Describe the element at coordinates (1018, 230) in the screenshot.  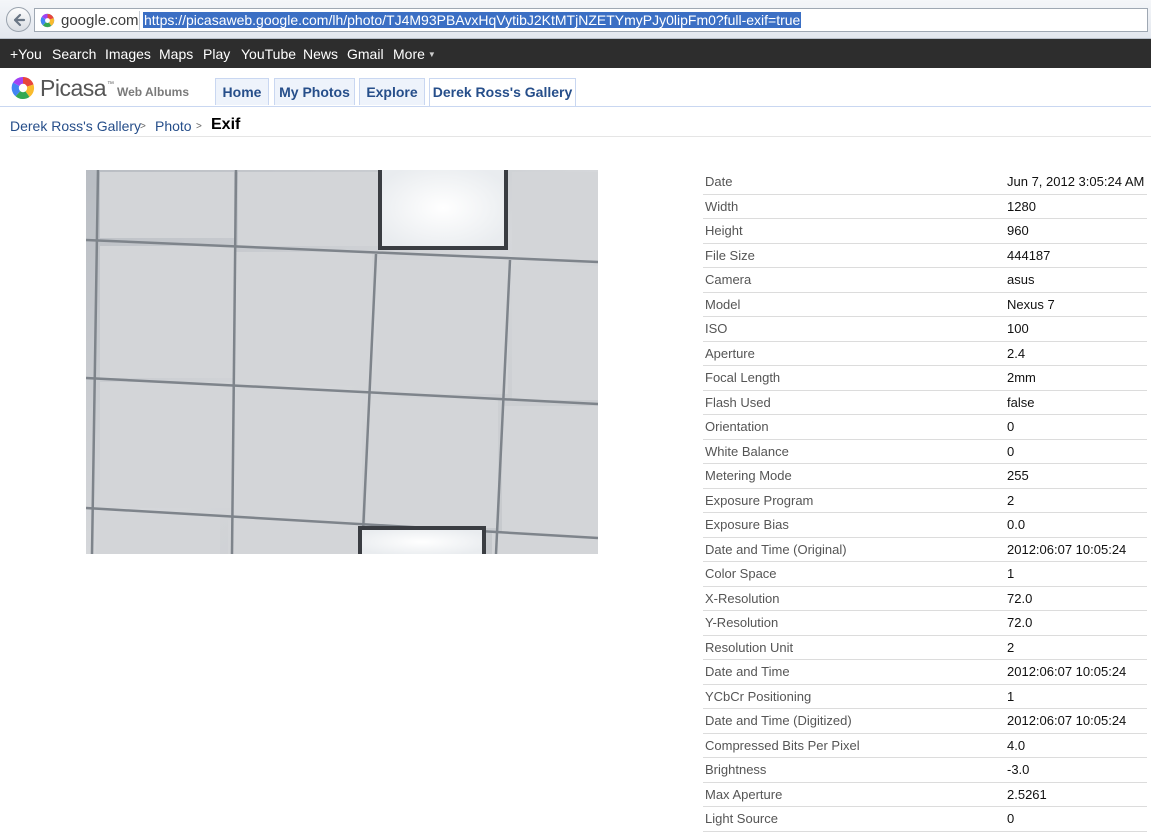
I see `exif-value: 960` at that location.